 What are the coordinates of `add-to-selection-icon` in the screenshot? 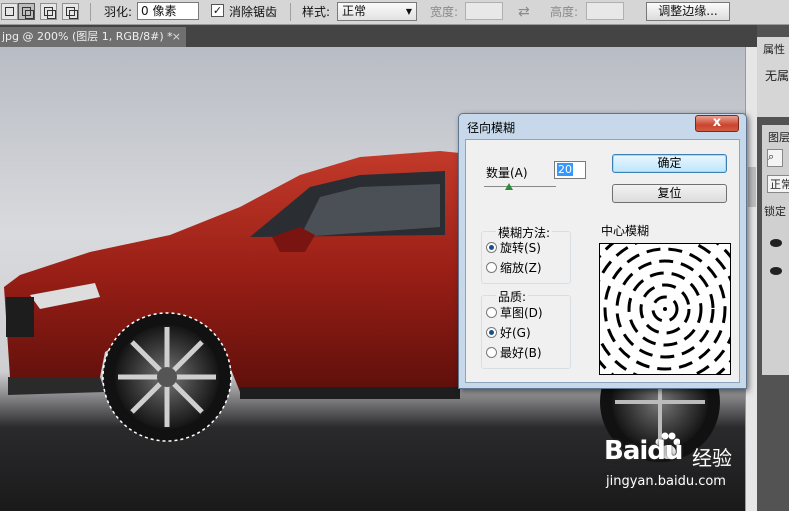 It's located at (26, 11).